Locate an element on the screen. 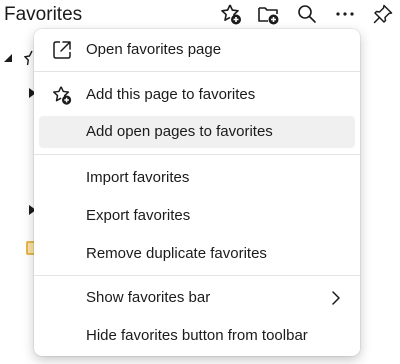 This screenshot has height=364, width=400. favorites-header: Favorites is located at coordinates (200, 15).